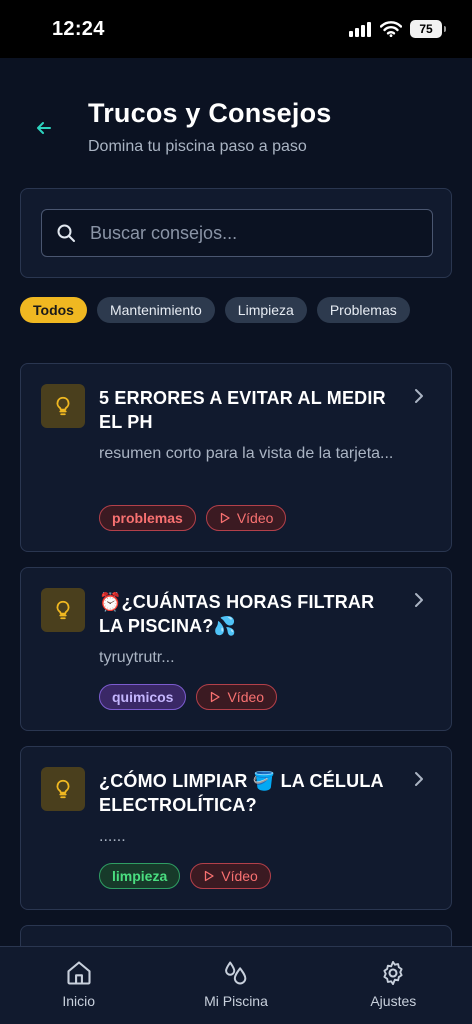  I want to click on filter-chip-mantenimiento: Mantenimiento, so click(155, 310).